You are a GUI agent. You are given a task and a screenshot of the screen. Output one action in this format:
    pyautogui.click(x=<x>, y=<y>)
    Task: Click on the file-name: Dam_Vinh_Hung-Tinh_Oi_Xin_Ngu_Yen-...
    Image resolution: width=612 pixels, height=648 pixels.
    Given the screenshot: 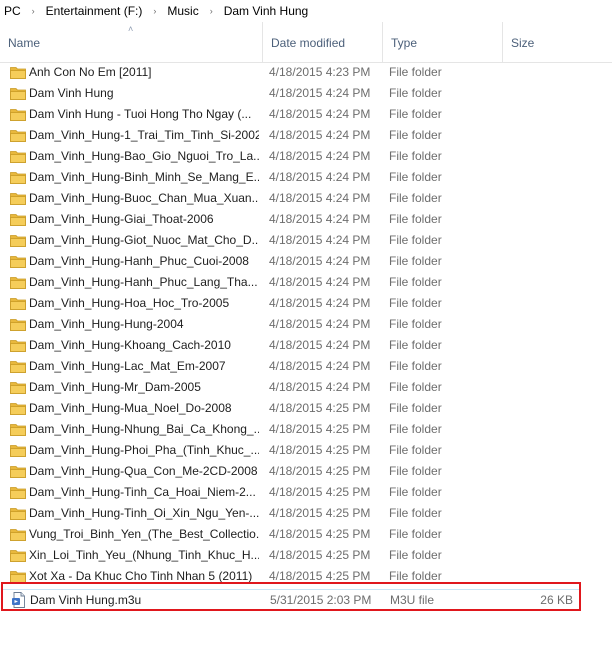 What is the action you would take?
    pyautogui.click(x=144, y=513)
    